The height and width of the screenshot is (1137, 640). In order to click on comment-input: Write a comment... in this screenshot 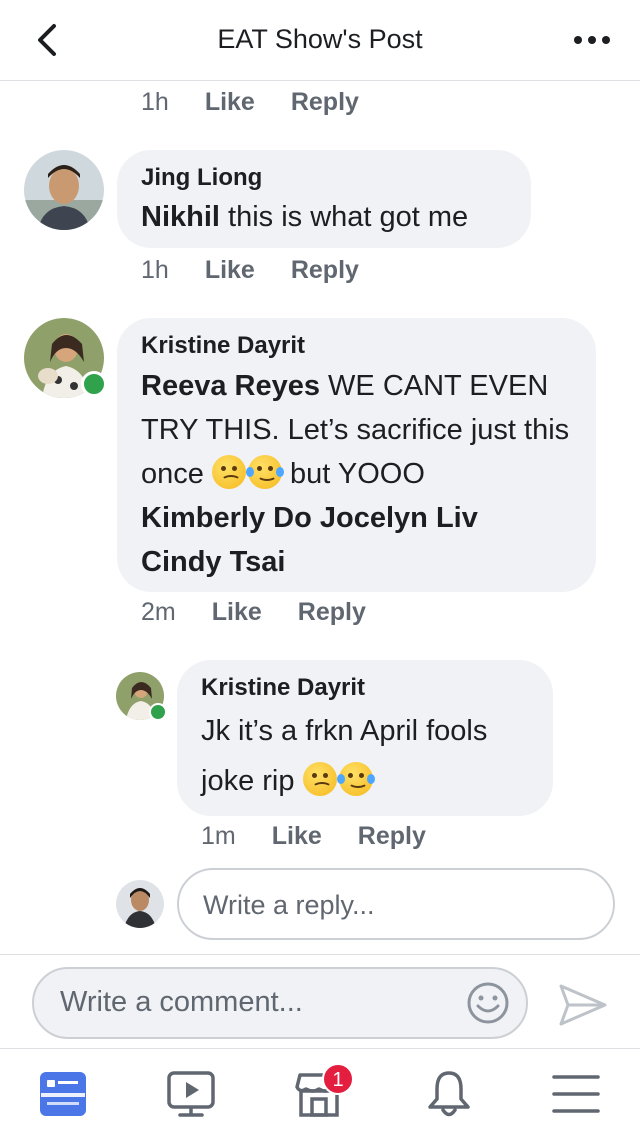, I will do `click(280, 1003)`.